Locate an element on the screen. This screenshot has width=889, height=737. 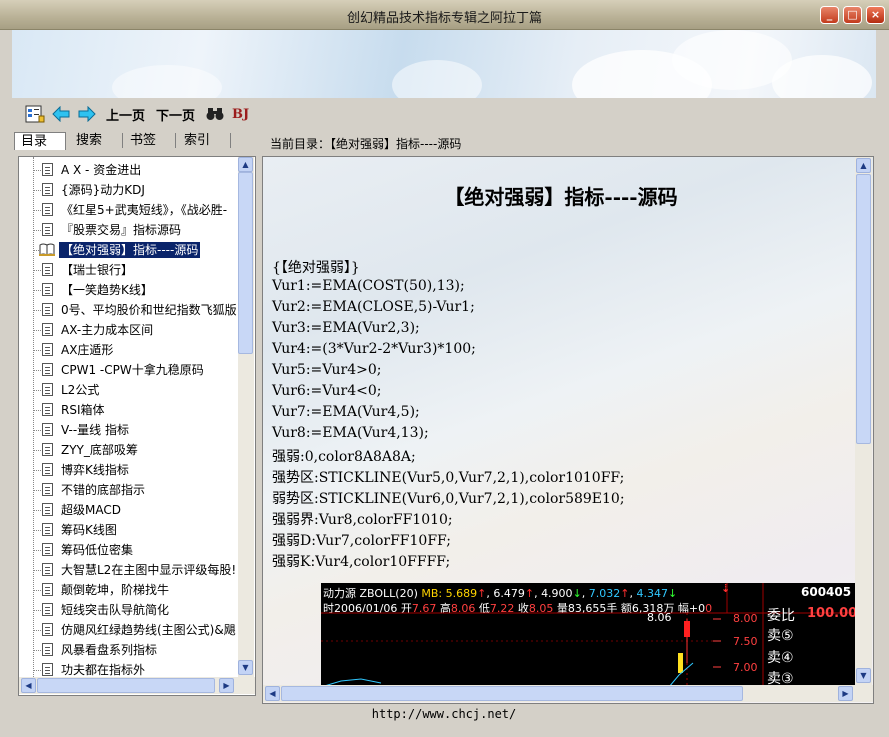
tree-item: 筹码K线图 is located at coordinates (128, 530).